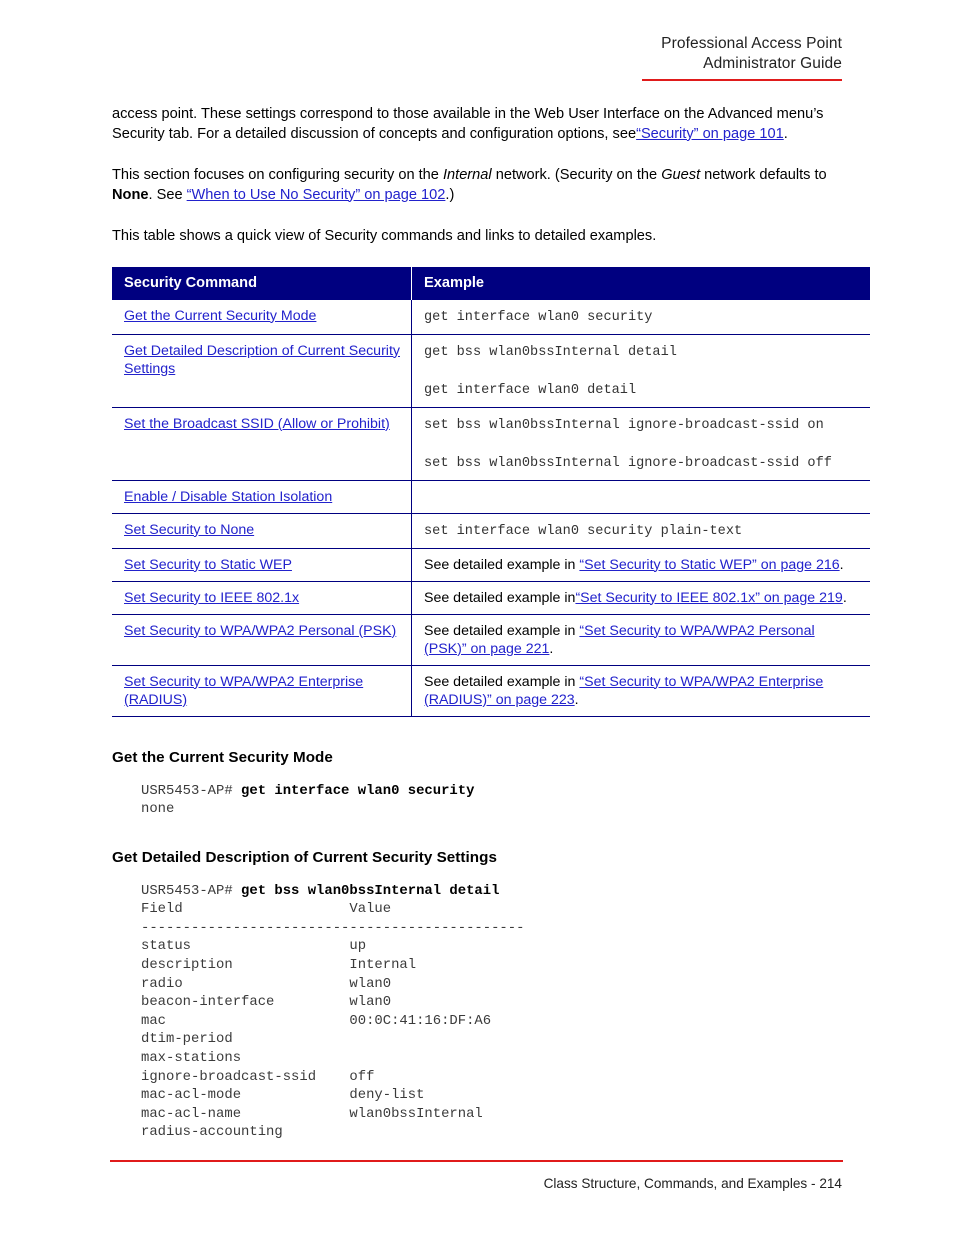 This screenshot has width=954, height=1235. Describe the element at coordinates (220, 316) in the screenshot. I see `link-get-current-security-mode: Get the Current Security Mode` at that location.